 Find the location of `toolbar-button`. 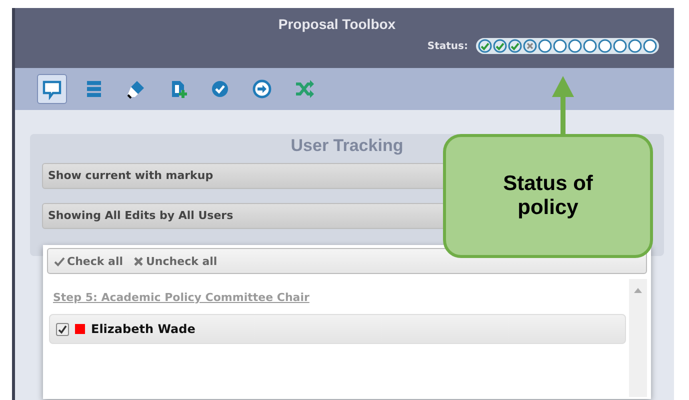

toolbar-button is located at coordinates (52, 89).